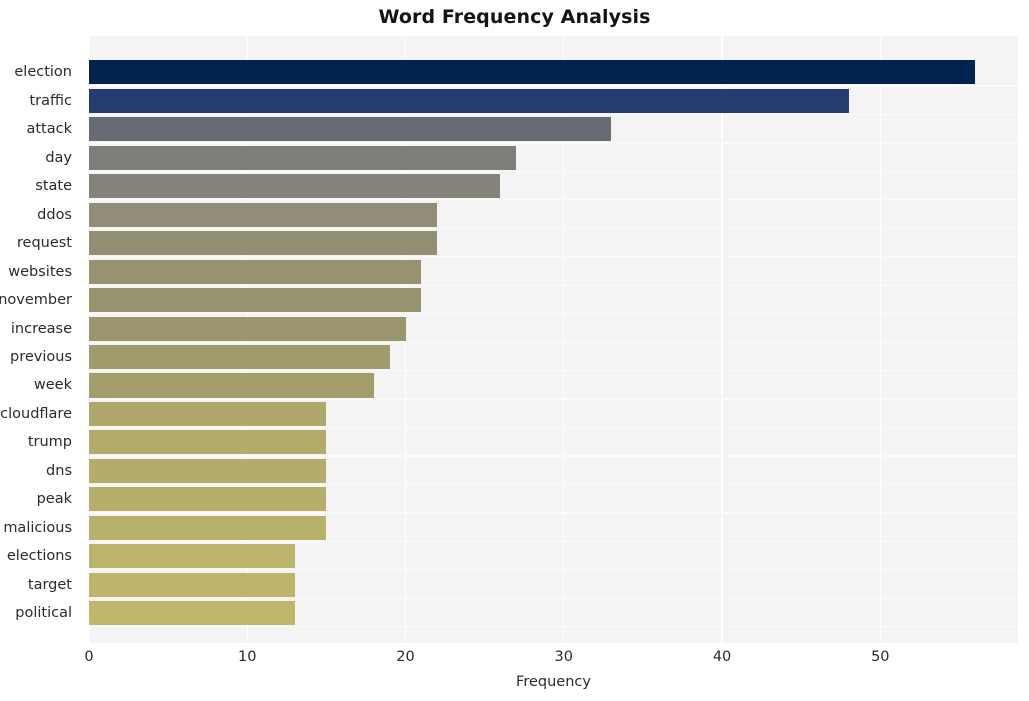 The width and height of the screenshot is (1029, 701). Describe the element at coordinates (59, 470) in the screenshot. I see `y-tick-label: dns` at that location.